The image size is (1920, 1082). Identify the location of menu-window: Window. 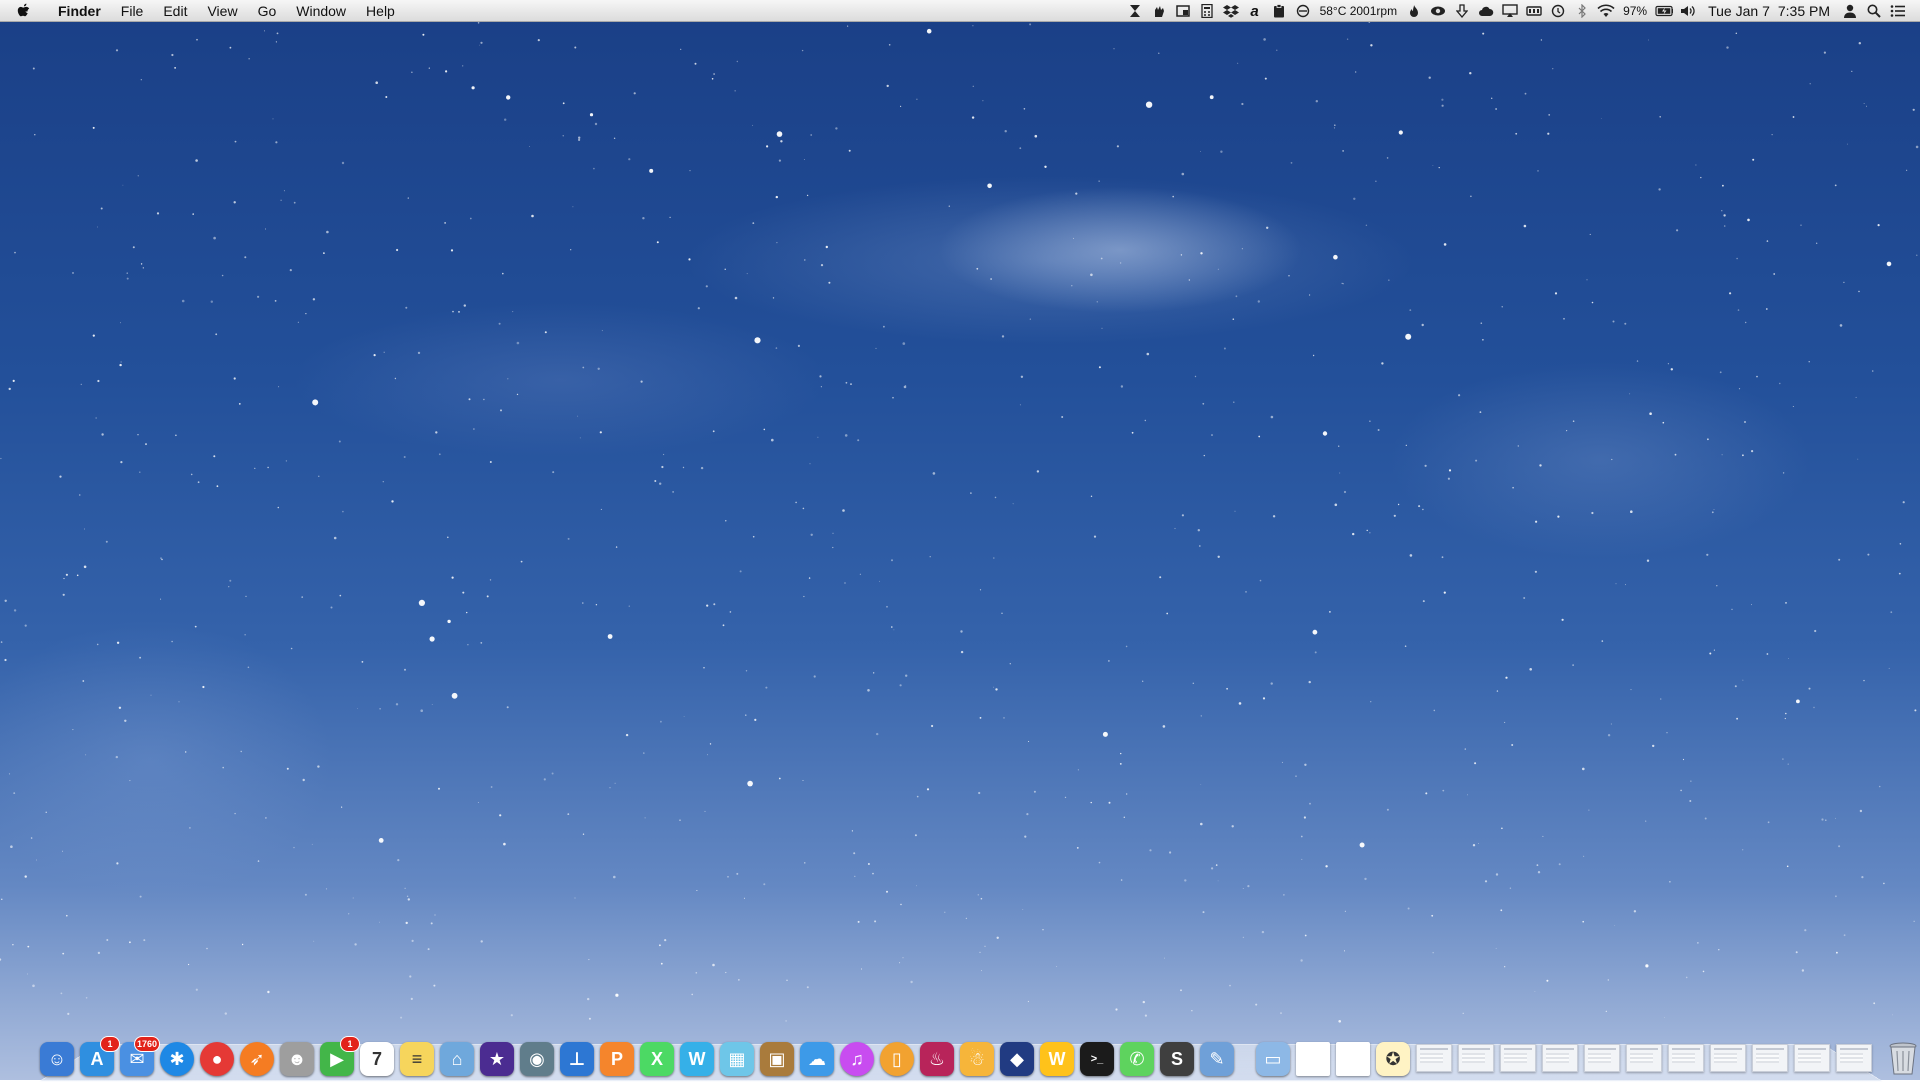
(321, 11).